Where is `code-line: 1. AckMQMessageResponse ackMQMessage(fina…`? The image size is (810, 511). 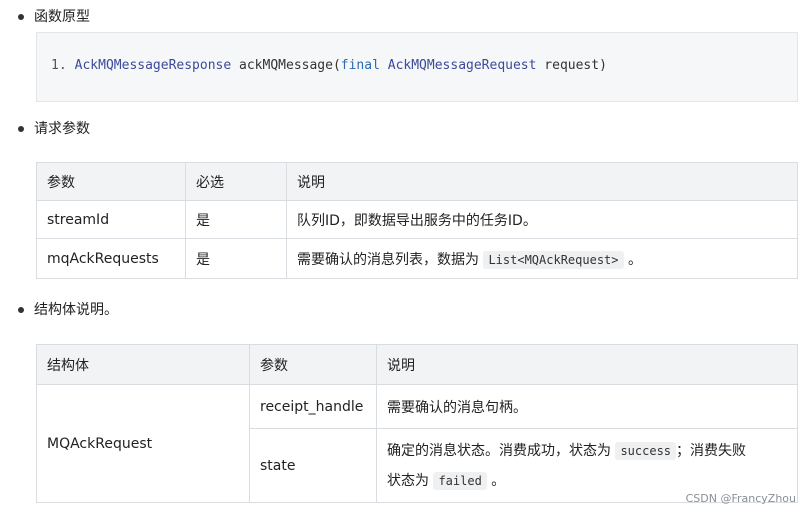
code-line: 1. AckMQMessageResponse ackMQMessage(fina… is located at coordinates (329, 65).